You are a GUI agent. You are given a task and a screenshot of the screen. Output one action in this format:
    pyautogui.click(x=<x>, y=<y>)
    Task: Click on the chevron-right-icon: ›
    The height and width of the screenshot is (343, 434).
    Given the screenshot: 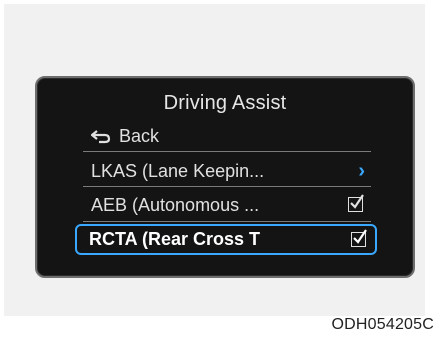 What is the action you would take?
    pyautogui.click(x=361, y=171)
    